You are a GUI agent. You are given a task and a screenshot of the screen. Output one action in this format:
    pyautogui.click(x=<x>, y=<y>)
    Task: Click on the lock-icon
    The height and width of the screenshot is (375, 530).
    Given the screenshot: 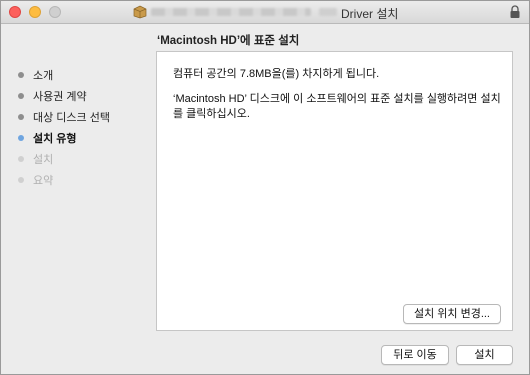 What is the action you would take?
    pyautogui.click(x=515, y=11)
    